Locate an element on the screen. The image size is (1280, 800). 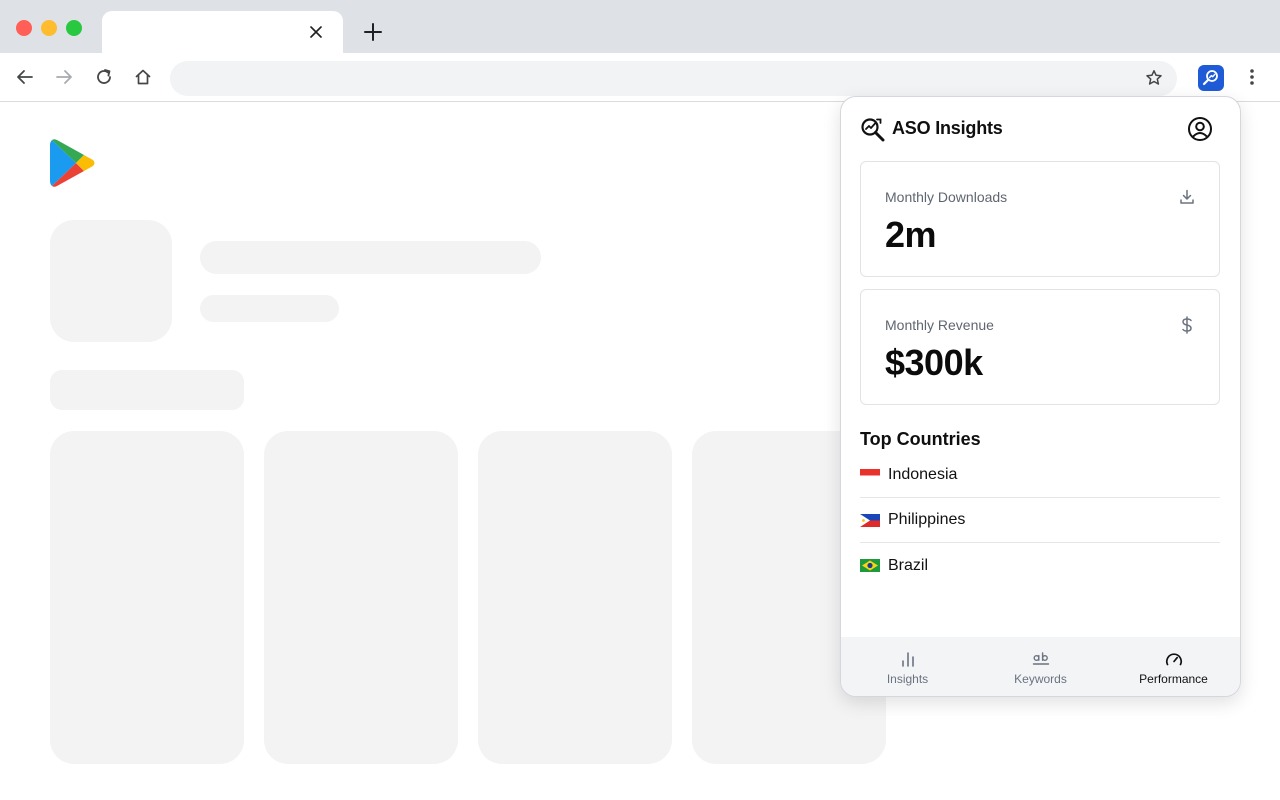
nav-tab-performance: Performance is located at coordinates (1173, 666).